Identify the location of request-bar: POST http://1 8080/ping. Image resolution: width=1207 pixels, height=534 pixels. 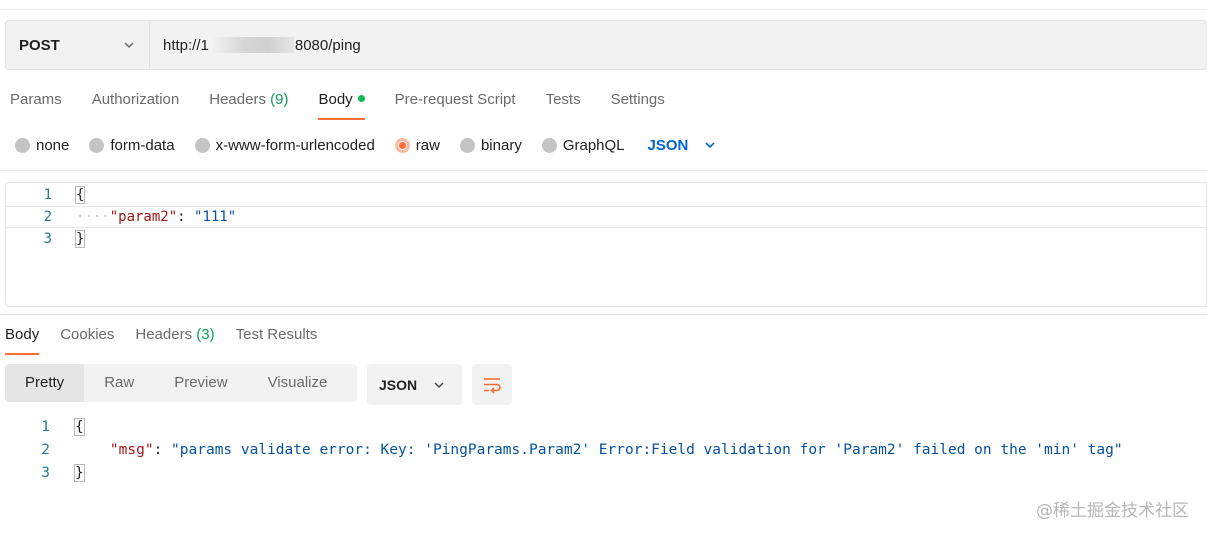
(606, 45).